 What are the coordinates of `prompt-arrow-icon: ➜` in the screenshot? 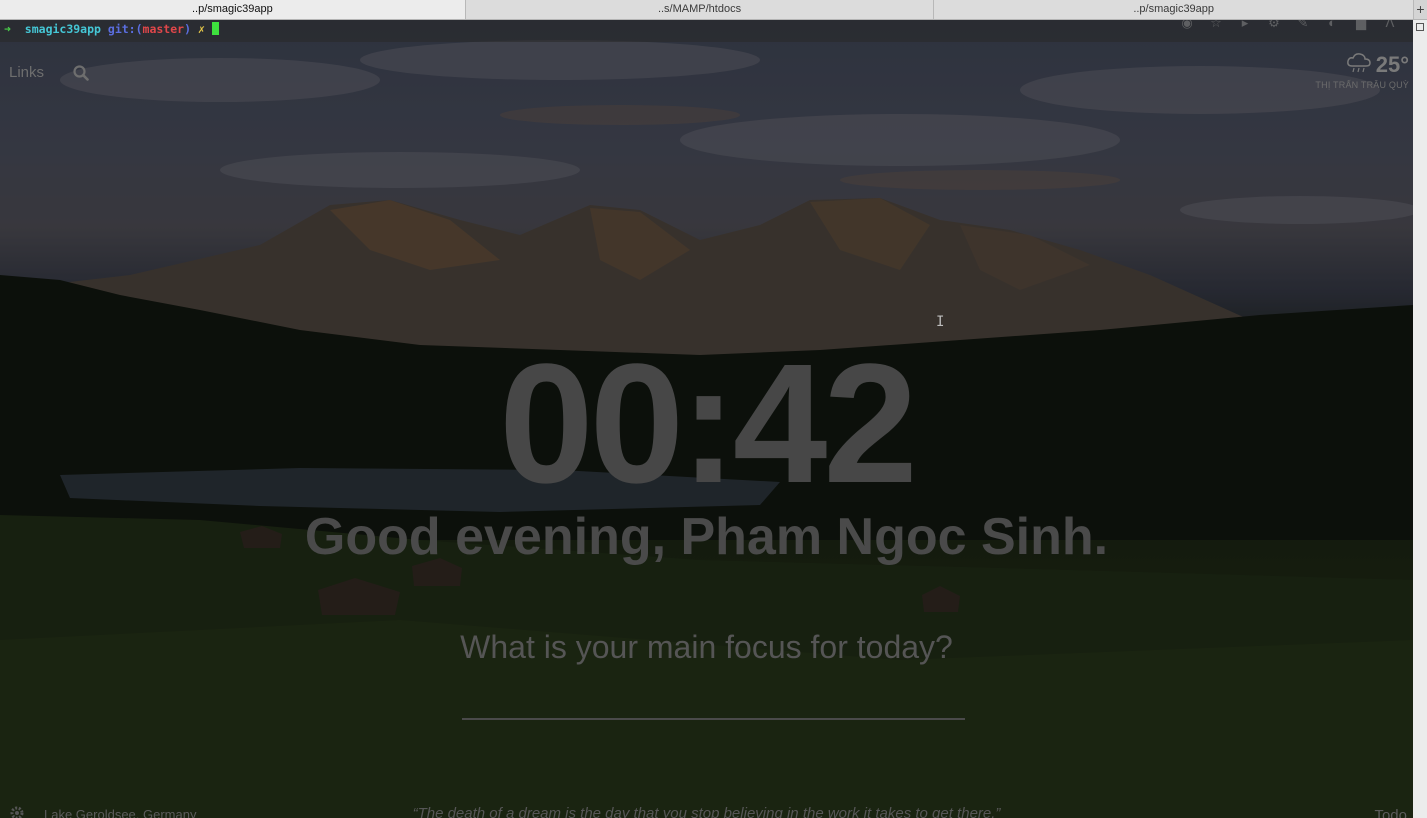 It's located at (7, 29).